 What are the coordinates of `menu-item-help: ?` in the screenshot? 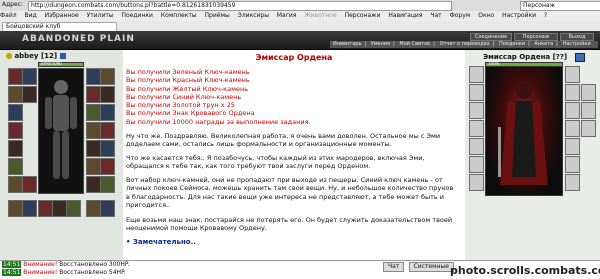 It's located at (545, 15).